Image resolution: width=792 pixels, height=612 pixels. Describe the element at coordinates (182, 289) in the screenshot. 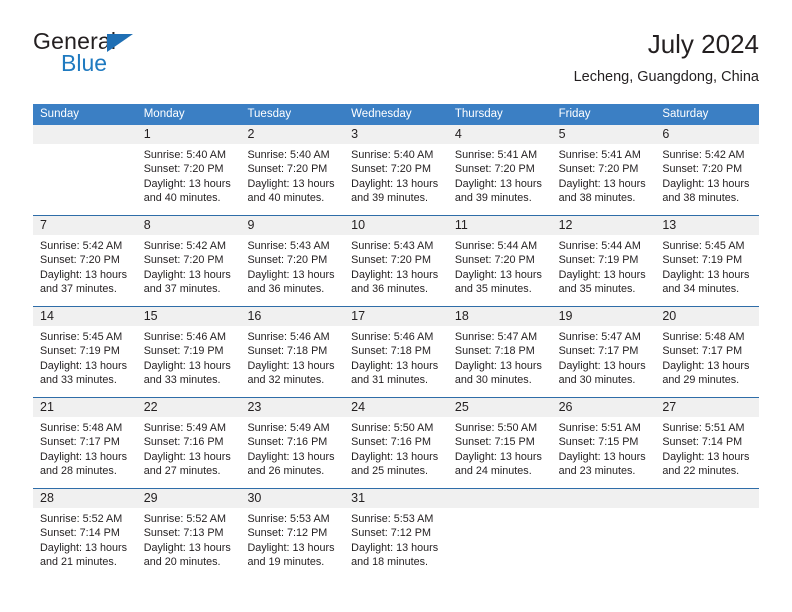

I see `daylight-text-line2: and 37 minutes.` at that location.